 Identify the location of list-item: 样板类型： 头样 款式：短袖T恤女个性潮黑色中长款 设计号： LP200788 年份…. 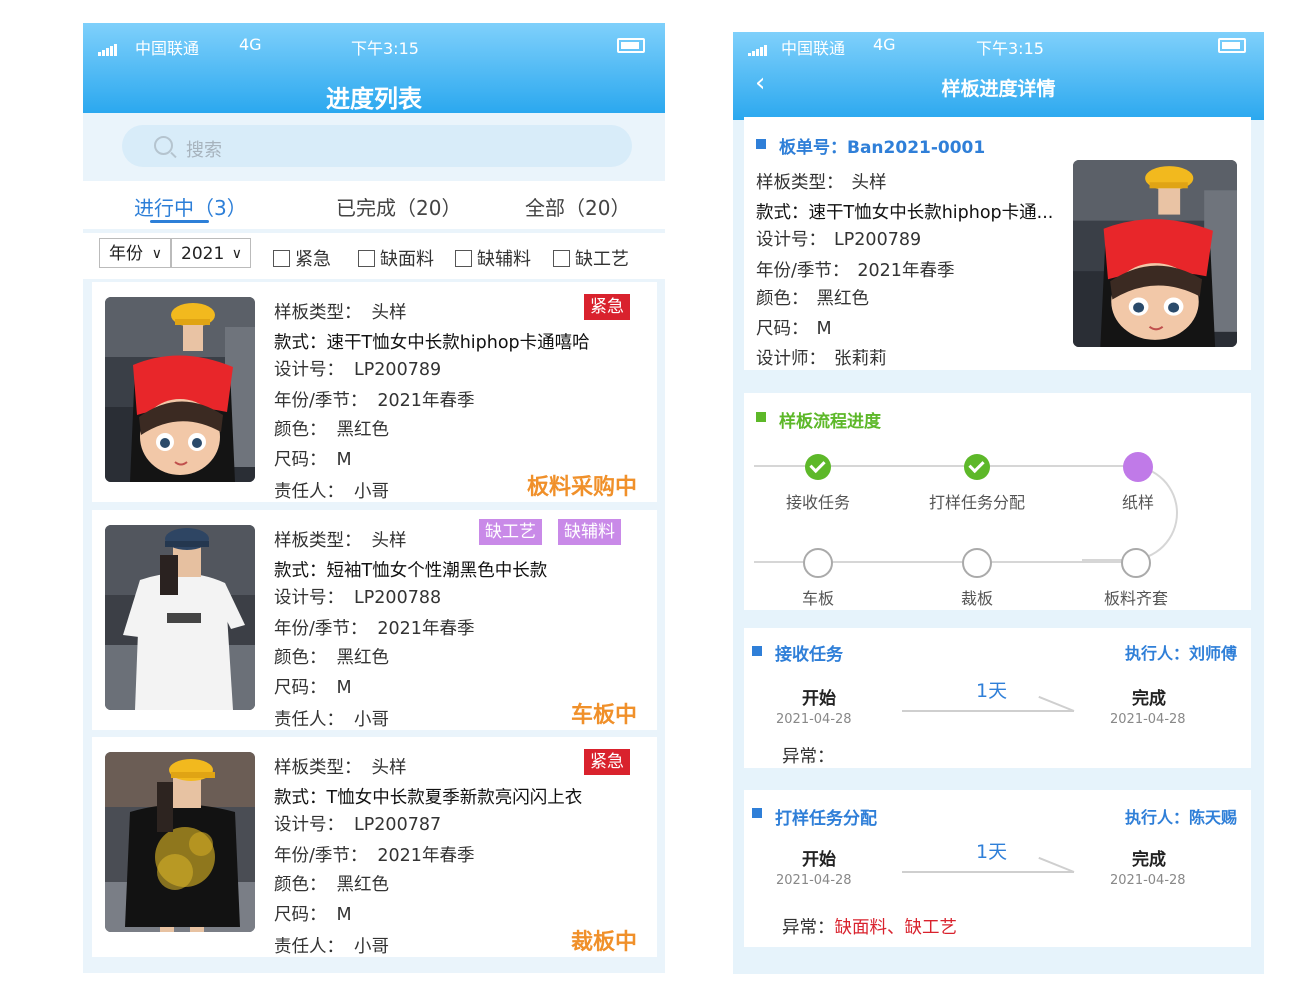
(374, 620).